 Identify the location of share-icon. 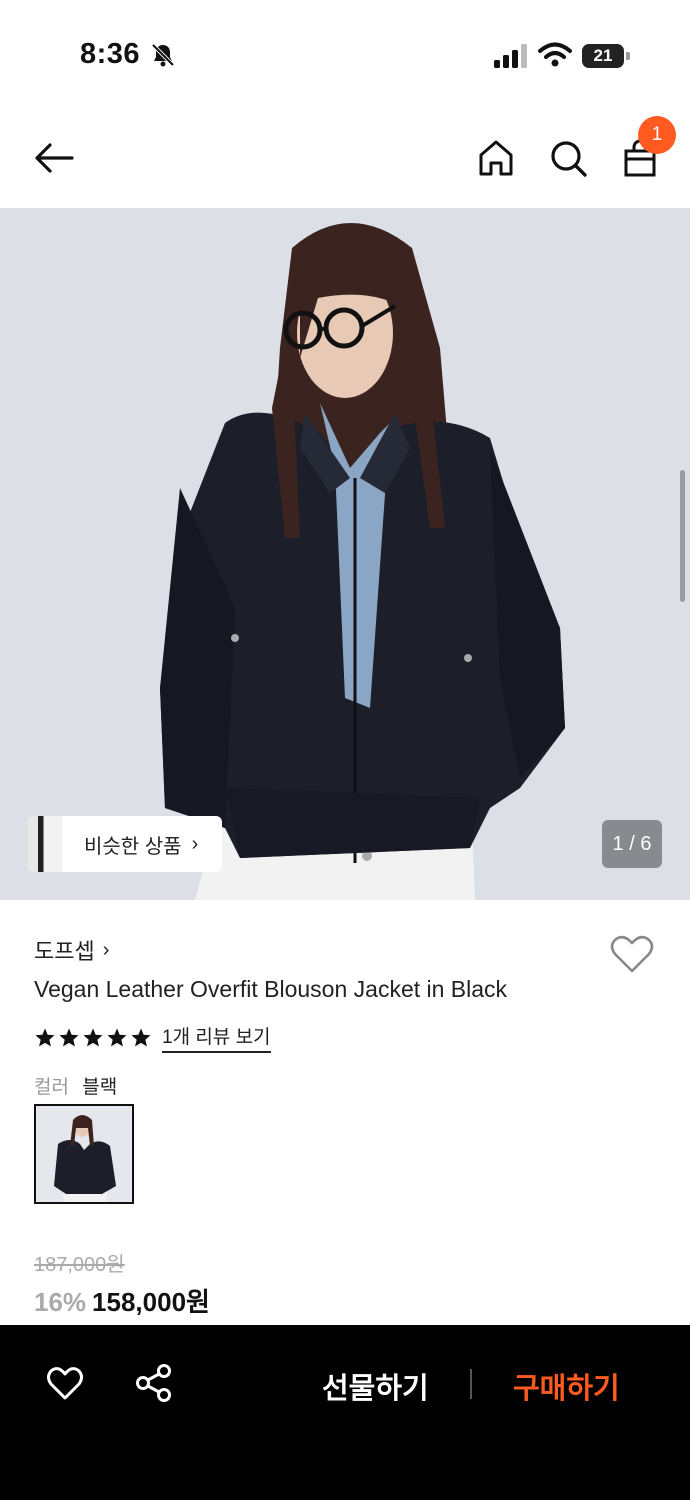
(154, 1383).